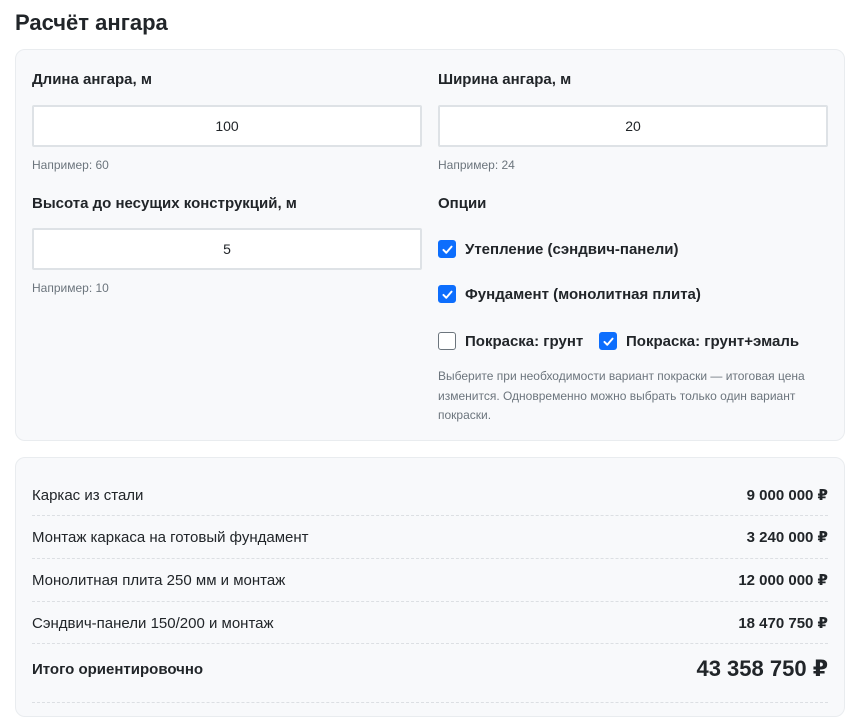 The width and height of the screenshot is (855, 717). Describe the element at coordinates (164, 203) in the screenshot. I see `height-label: Высота до несущих конструкций, м` at that location.